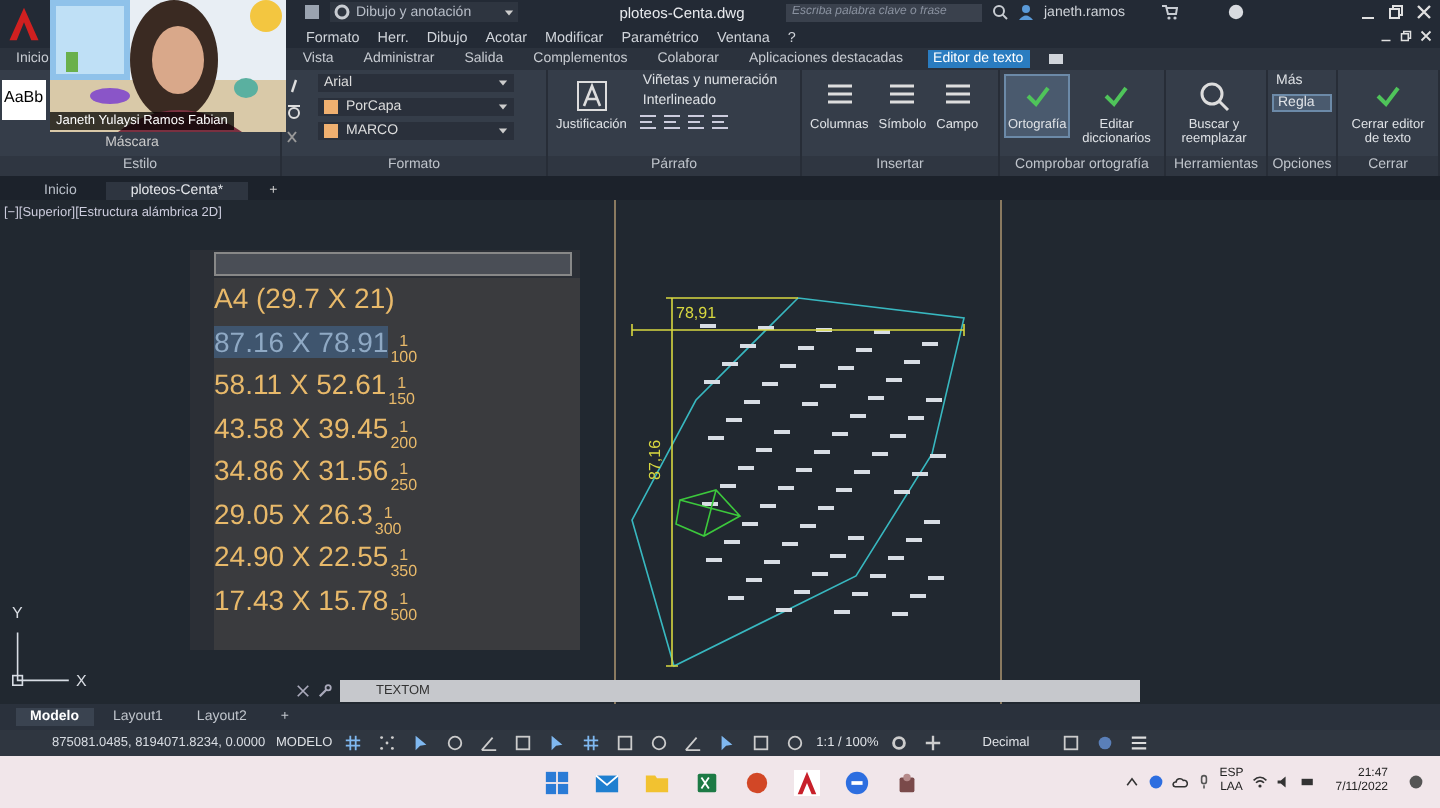 The image size is (1440, 808). What do you see at coordinates (907, 782) in the screenshot?
I see `app-icon` at bounding box center [907, 782].